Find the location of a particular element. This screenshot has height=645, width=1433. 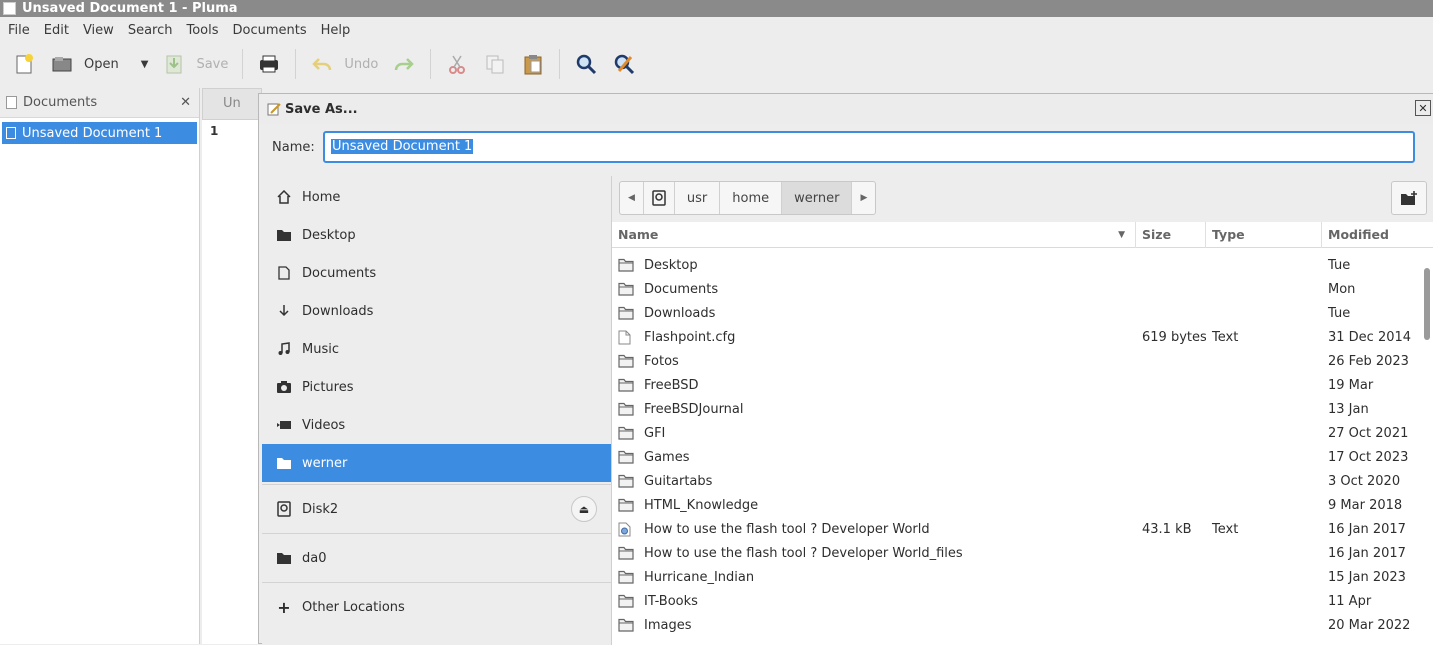

file-size: 43.1 kB is located at coordinates (1167, 529).